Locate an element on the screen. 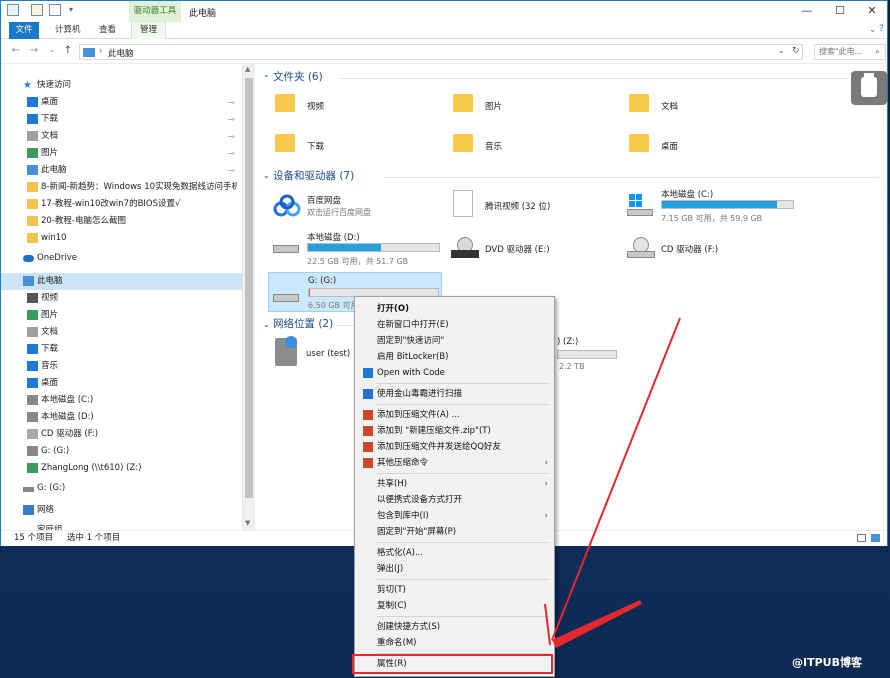  watermark: @ITPUB博客 is located at coordinates (827, 662).